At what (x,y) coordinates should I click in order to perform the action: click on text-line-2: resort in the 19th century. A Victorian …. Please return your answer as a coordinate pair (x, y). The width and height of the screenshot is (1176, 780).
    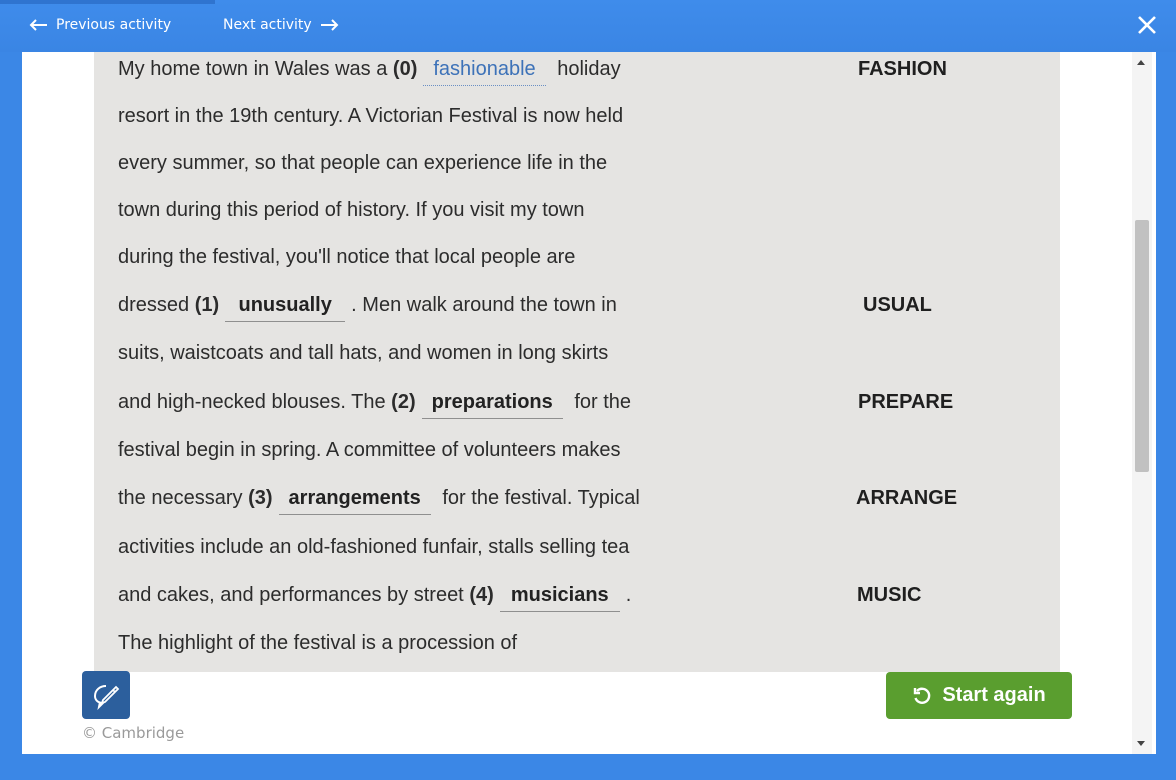
    Looking at the image, I should click on (371, 116).